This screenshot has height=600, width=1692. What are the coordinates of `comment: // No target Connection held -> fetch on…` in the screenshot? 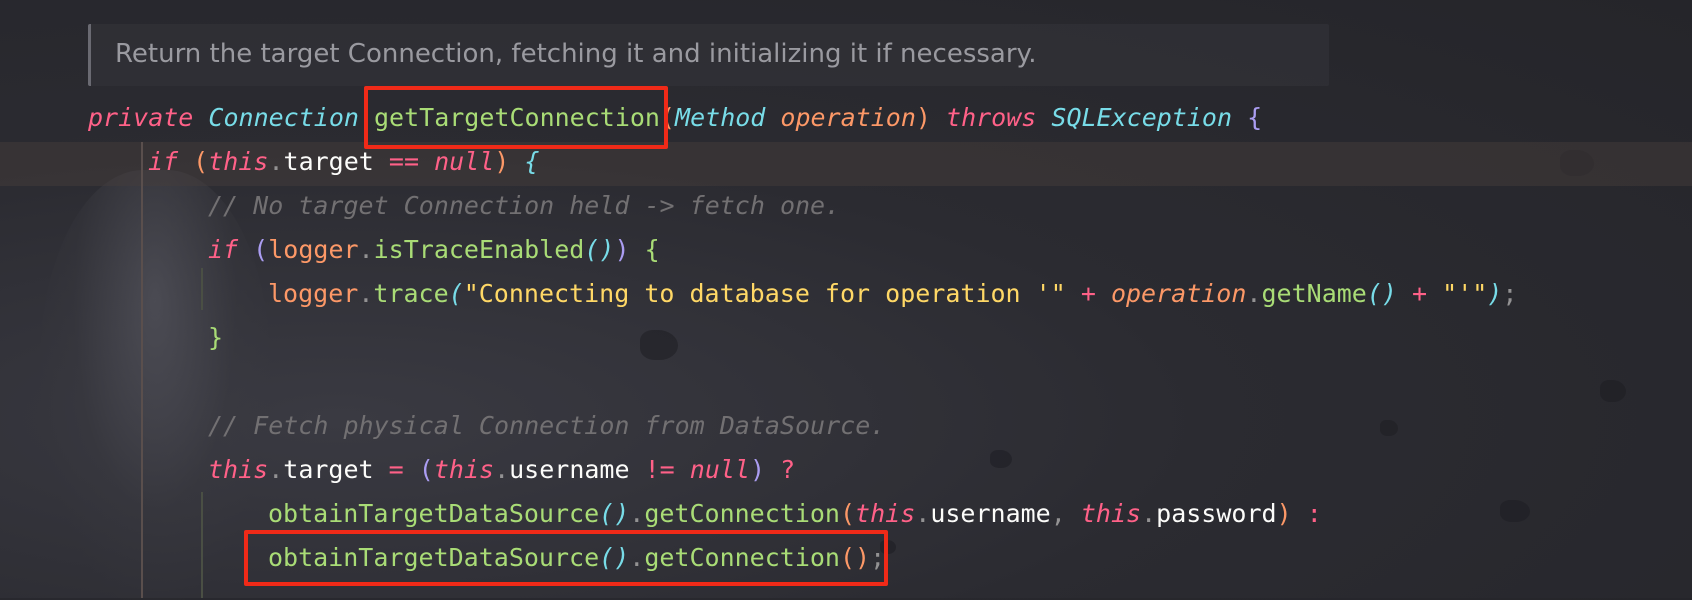 It's located at (524, 205).